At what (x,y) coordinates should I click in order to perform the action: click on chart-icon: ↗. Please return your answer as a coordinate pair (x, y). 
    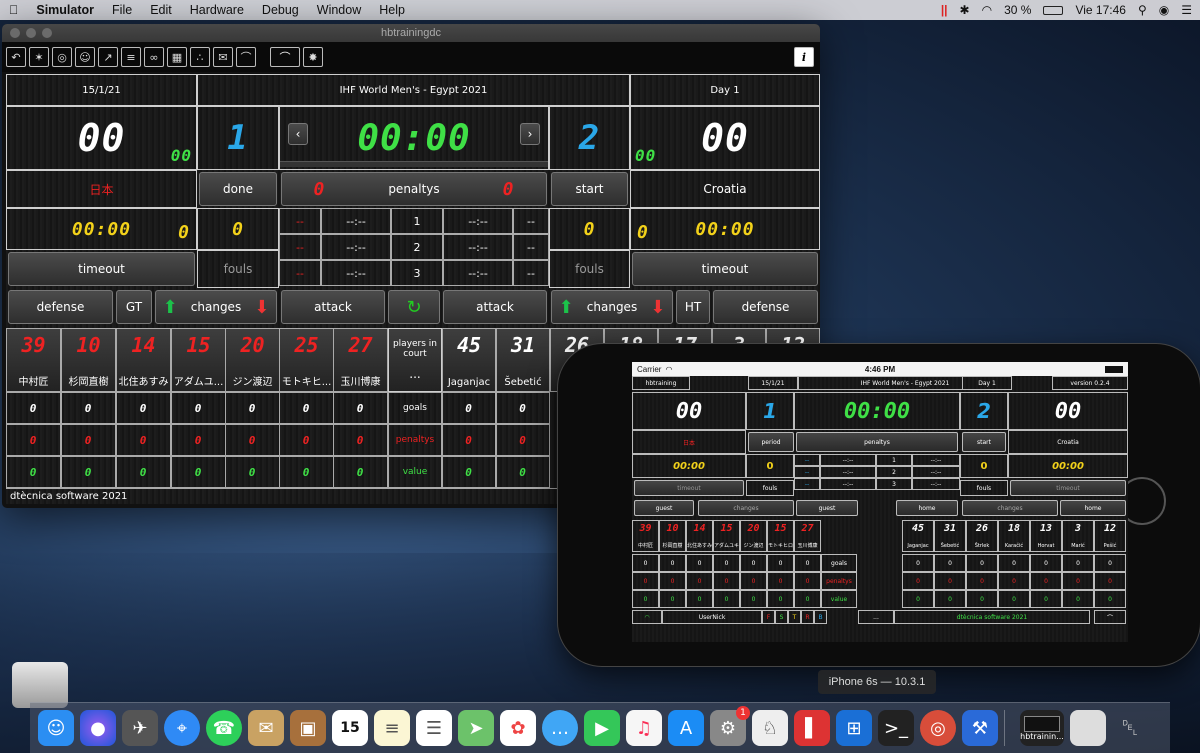
    Looking at the image, I should click on (108, 57).